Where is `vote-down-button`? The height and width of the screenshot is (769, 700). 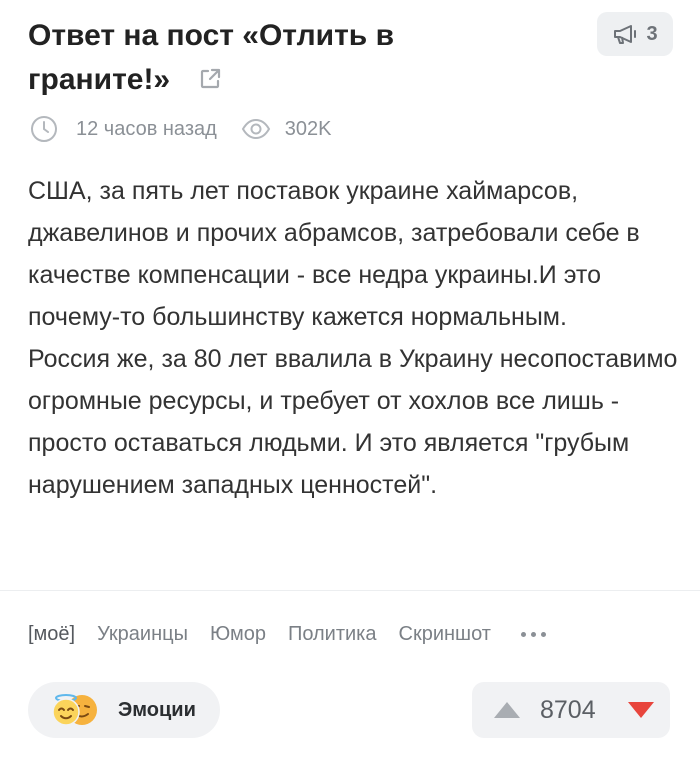 vote-down-button is located at coordinates (641, 710).